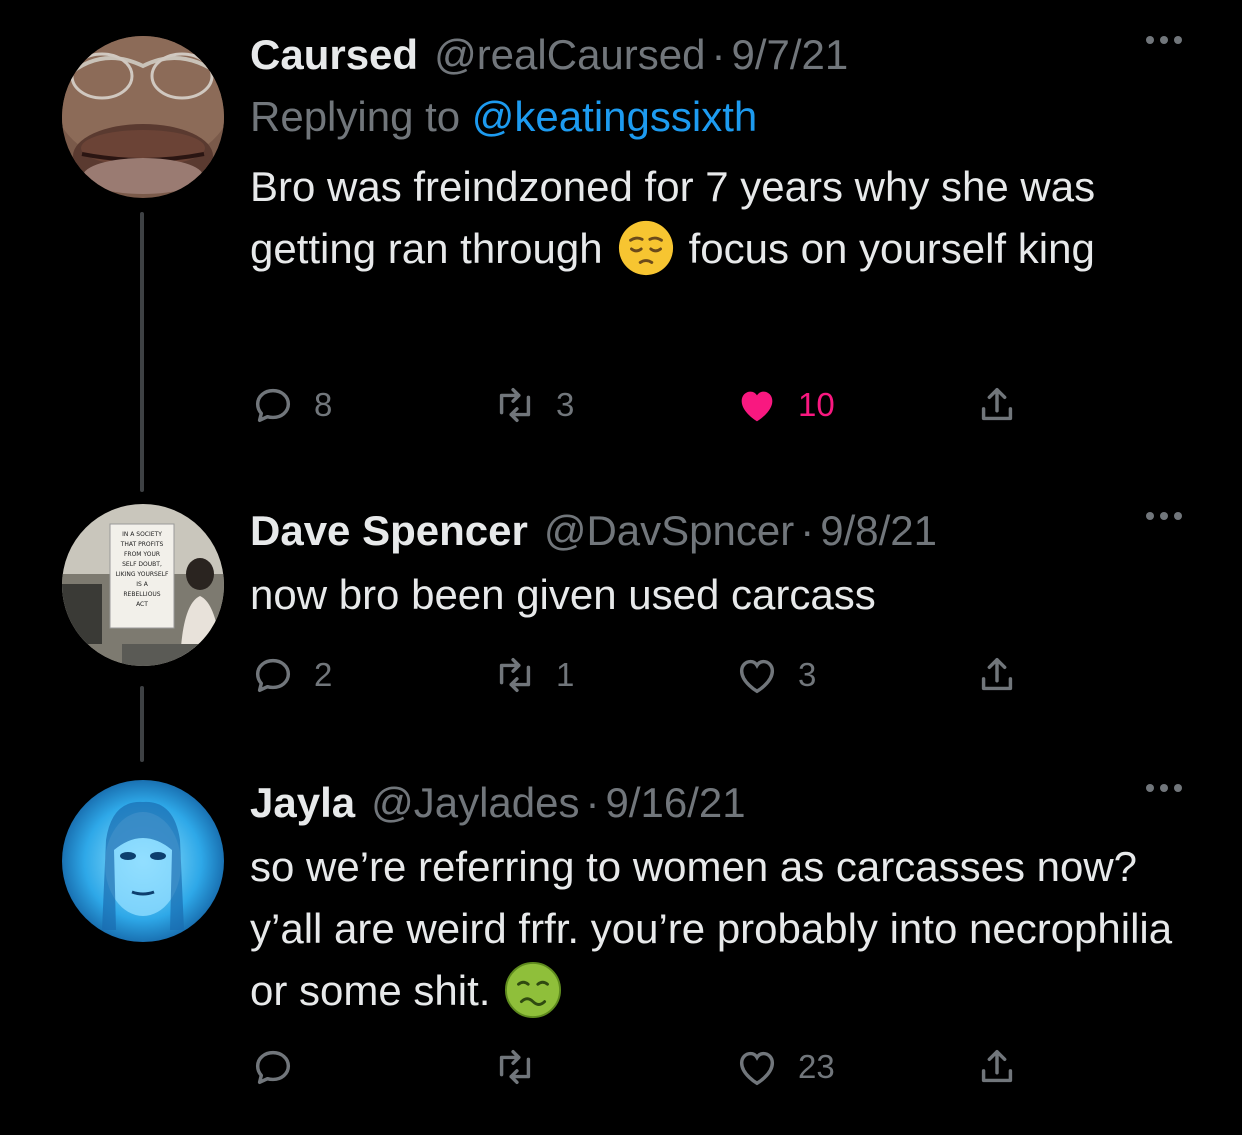 The width and height of the screenshot is (1242, 1135). What do you see at coordinates (565, 674) in the screenshot?
I see `retweet-count: 1` at bounding box center [565, 674].